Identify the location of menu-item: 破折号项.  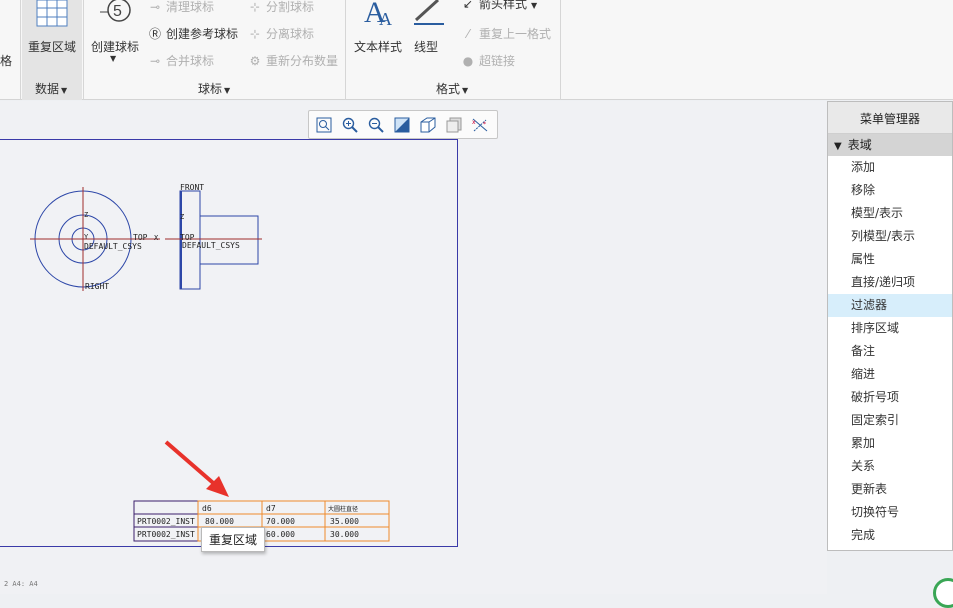
(890, 397).